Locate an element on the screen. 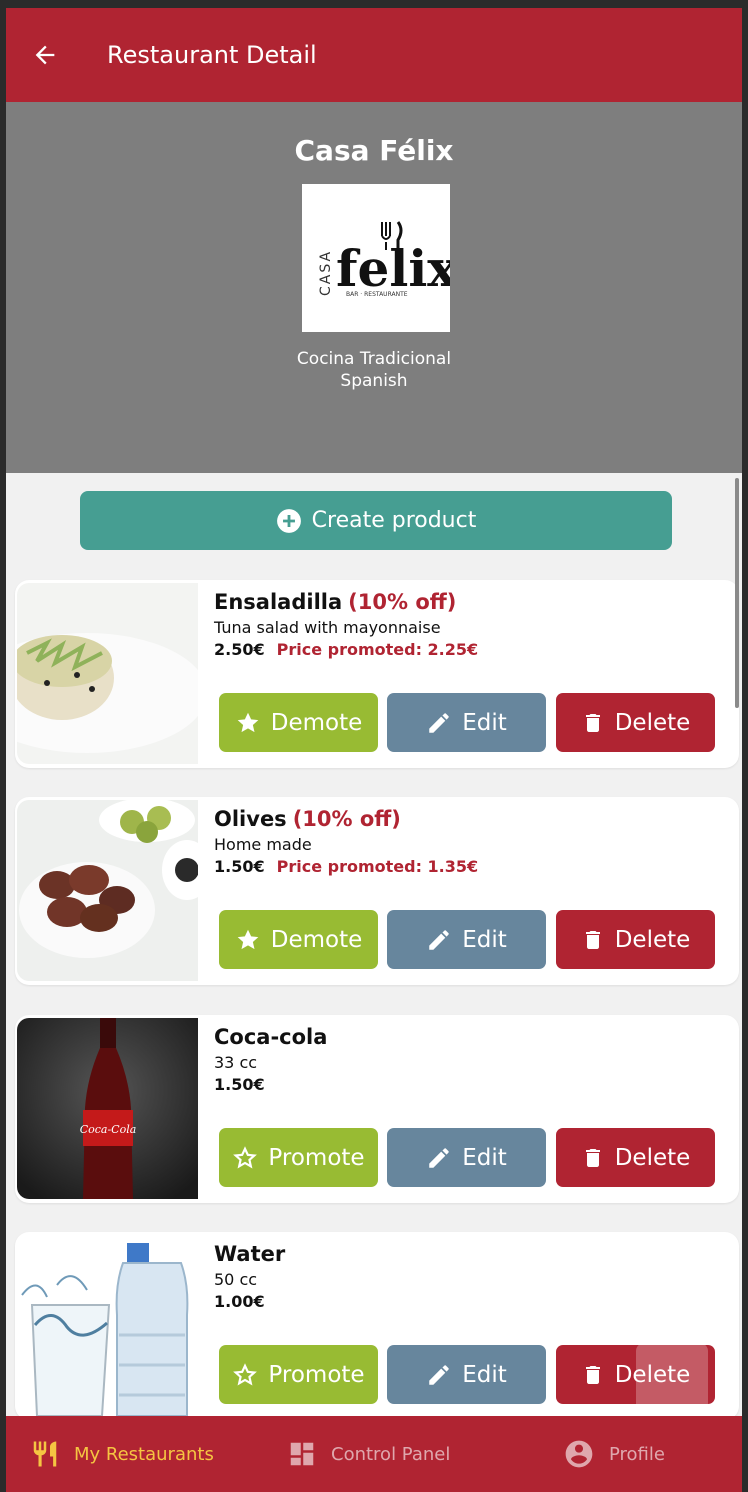 Image resolution: width=748 pixels, height=1492 pixels. product-title: Ensaladilla (10% off) is located at coordinates (335, 602).